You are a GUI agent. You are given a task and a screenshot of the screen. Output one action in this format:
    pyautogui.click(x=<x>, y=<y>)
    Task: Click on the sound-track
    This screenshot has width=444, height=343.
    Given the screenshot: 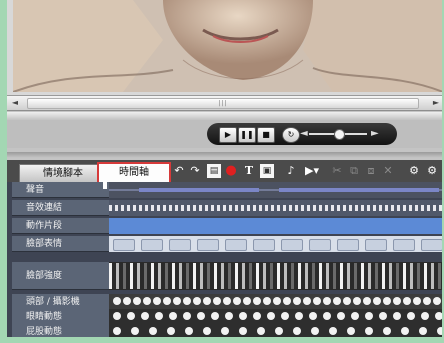 What is the action you would take?
    pyautogui.click(x=276, y=190)
    